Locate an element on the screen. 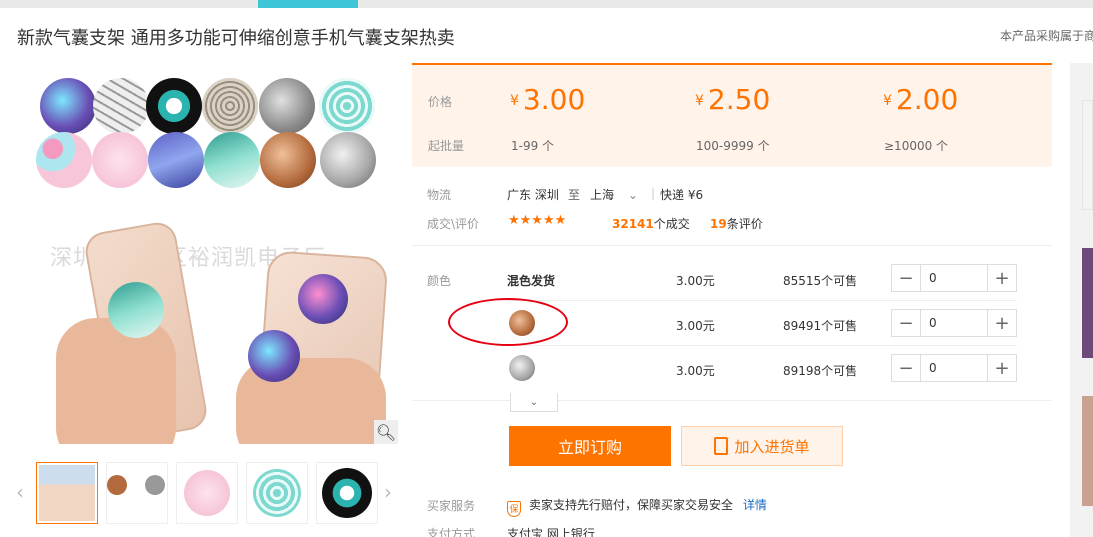 The image size is (1093, 537). swatch-wave is located at coordinates (232, 160).